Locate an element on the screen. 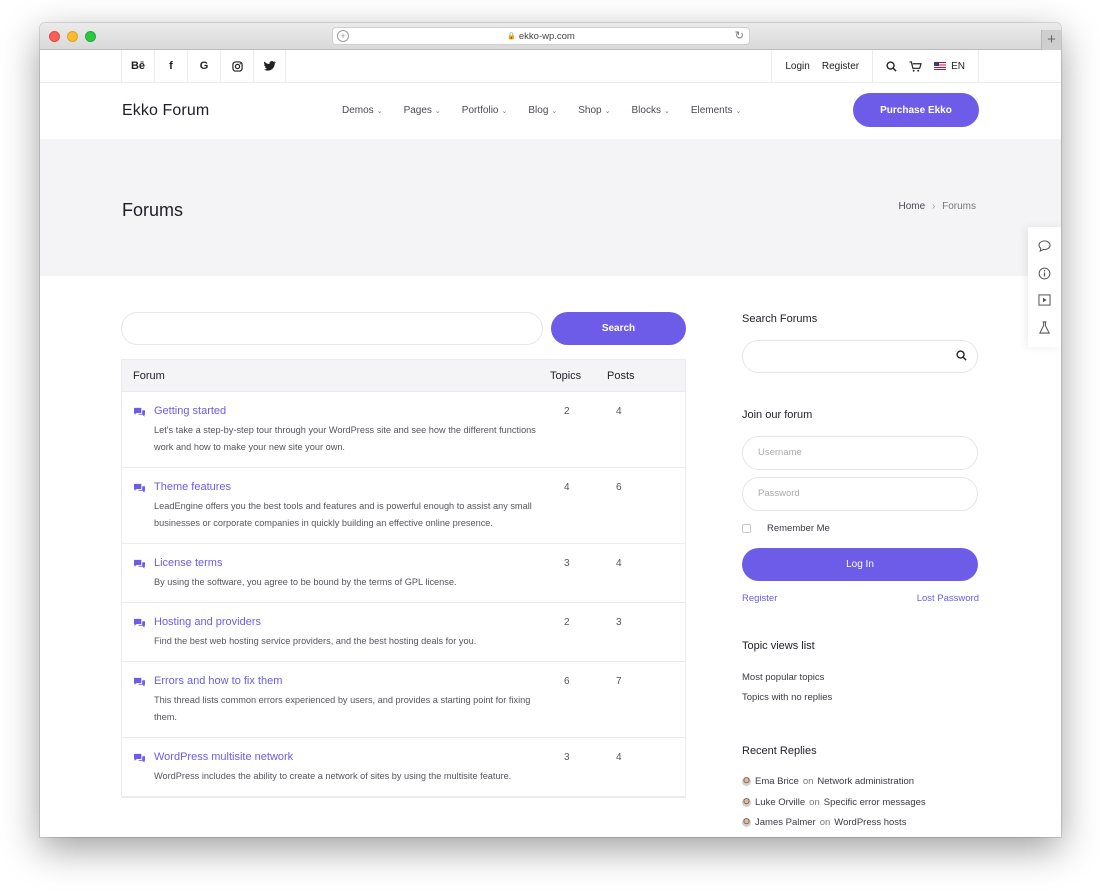 The image size is (1100, 894). nav-pages: Pages ⌄ is located at coordinates (422, 110).